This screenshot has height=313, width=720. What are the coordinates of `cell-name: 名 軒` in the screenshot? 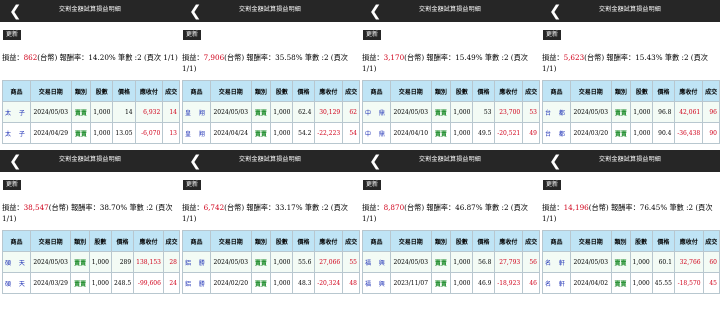 It's located at (556, 283).